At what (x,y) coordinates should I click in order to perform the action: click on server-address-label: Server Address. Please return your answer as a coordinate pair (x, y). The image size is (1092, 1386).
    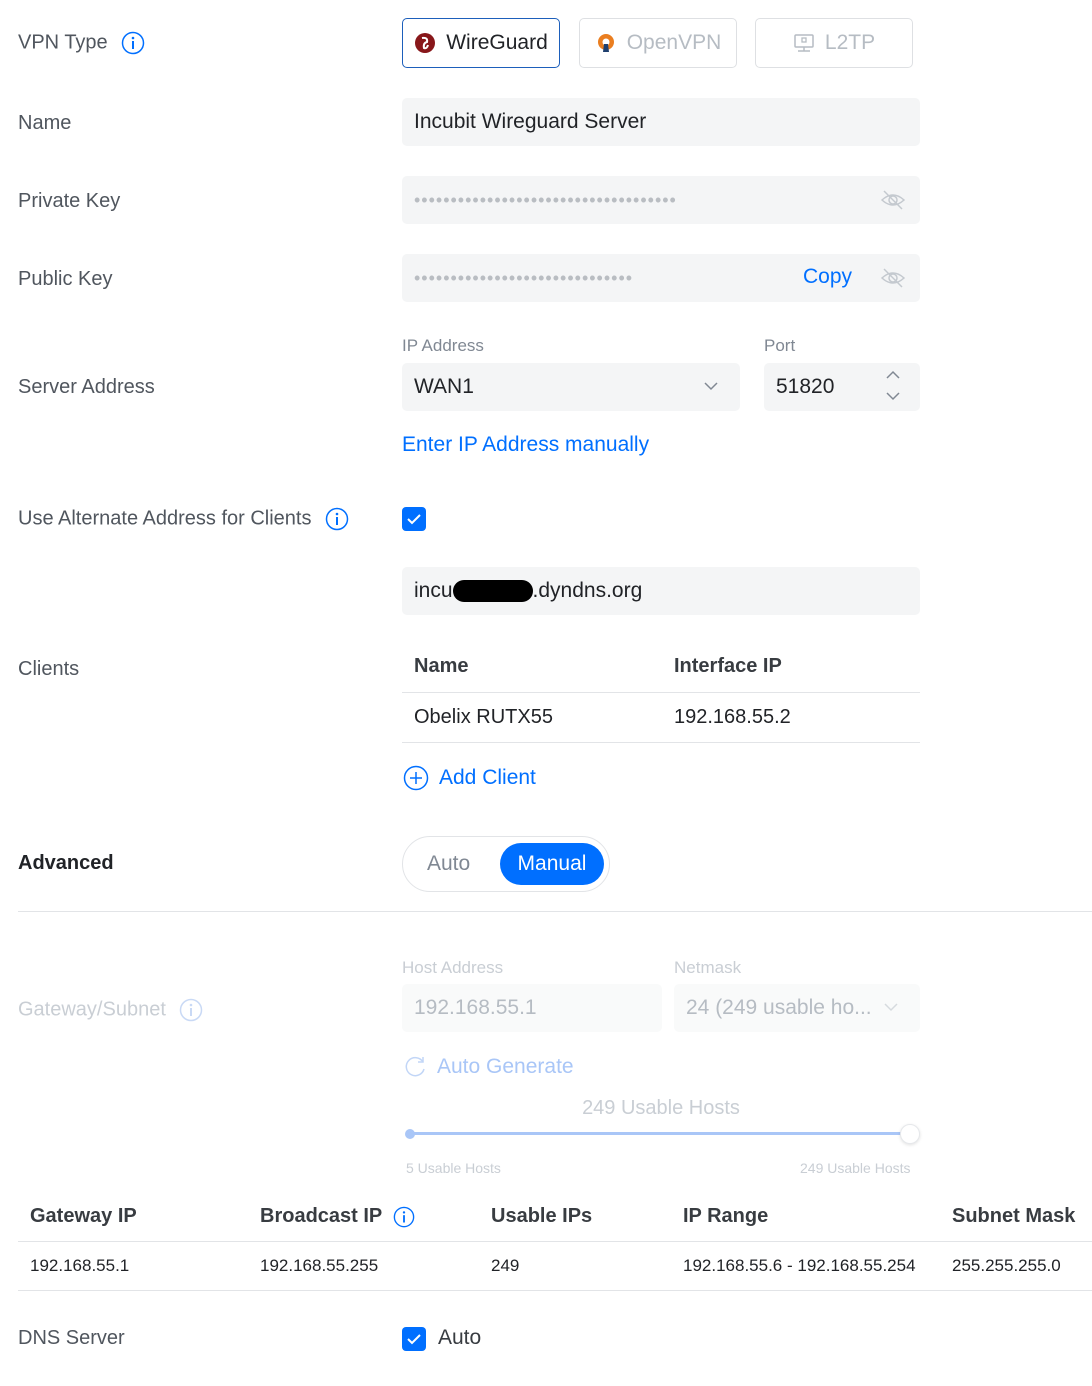
    Looking at the image, I should click on (86, 387).